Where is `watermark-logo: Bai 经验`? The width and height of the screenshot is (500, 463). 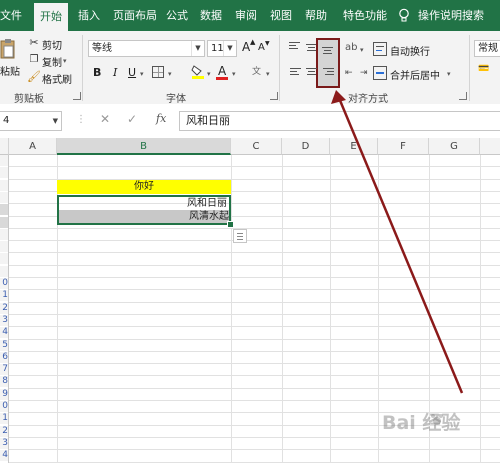 watermark-logo: Bai 经验 is located at coordinates (421, 423).